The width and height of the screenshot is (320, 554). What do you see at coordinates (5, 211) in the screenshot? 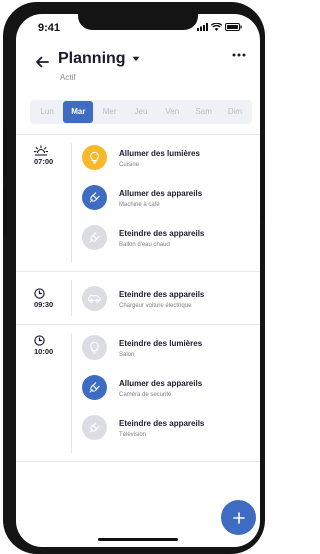
I see `volume-down-button` at bounding box center [5, 211].